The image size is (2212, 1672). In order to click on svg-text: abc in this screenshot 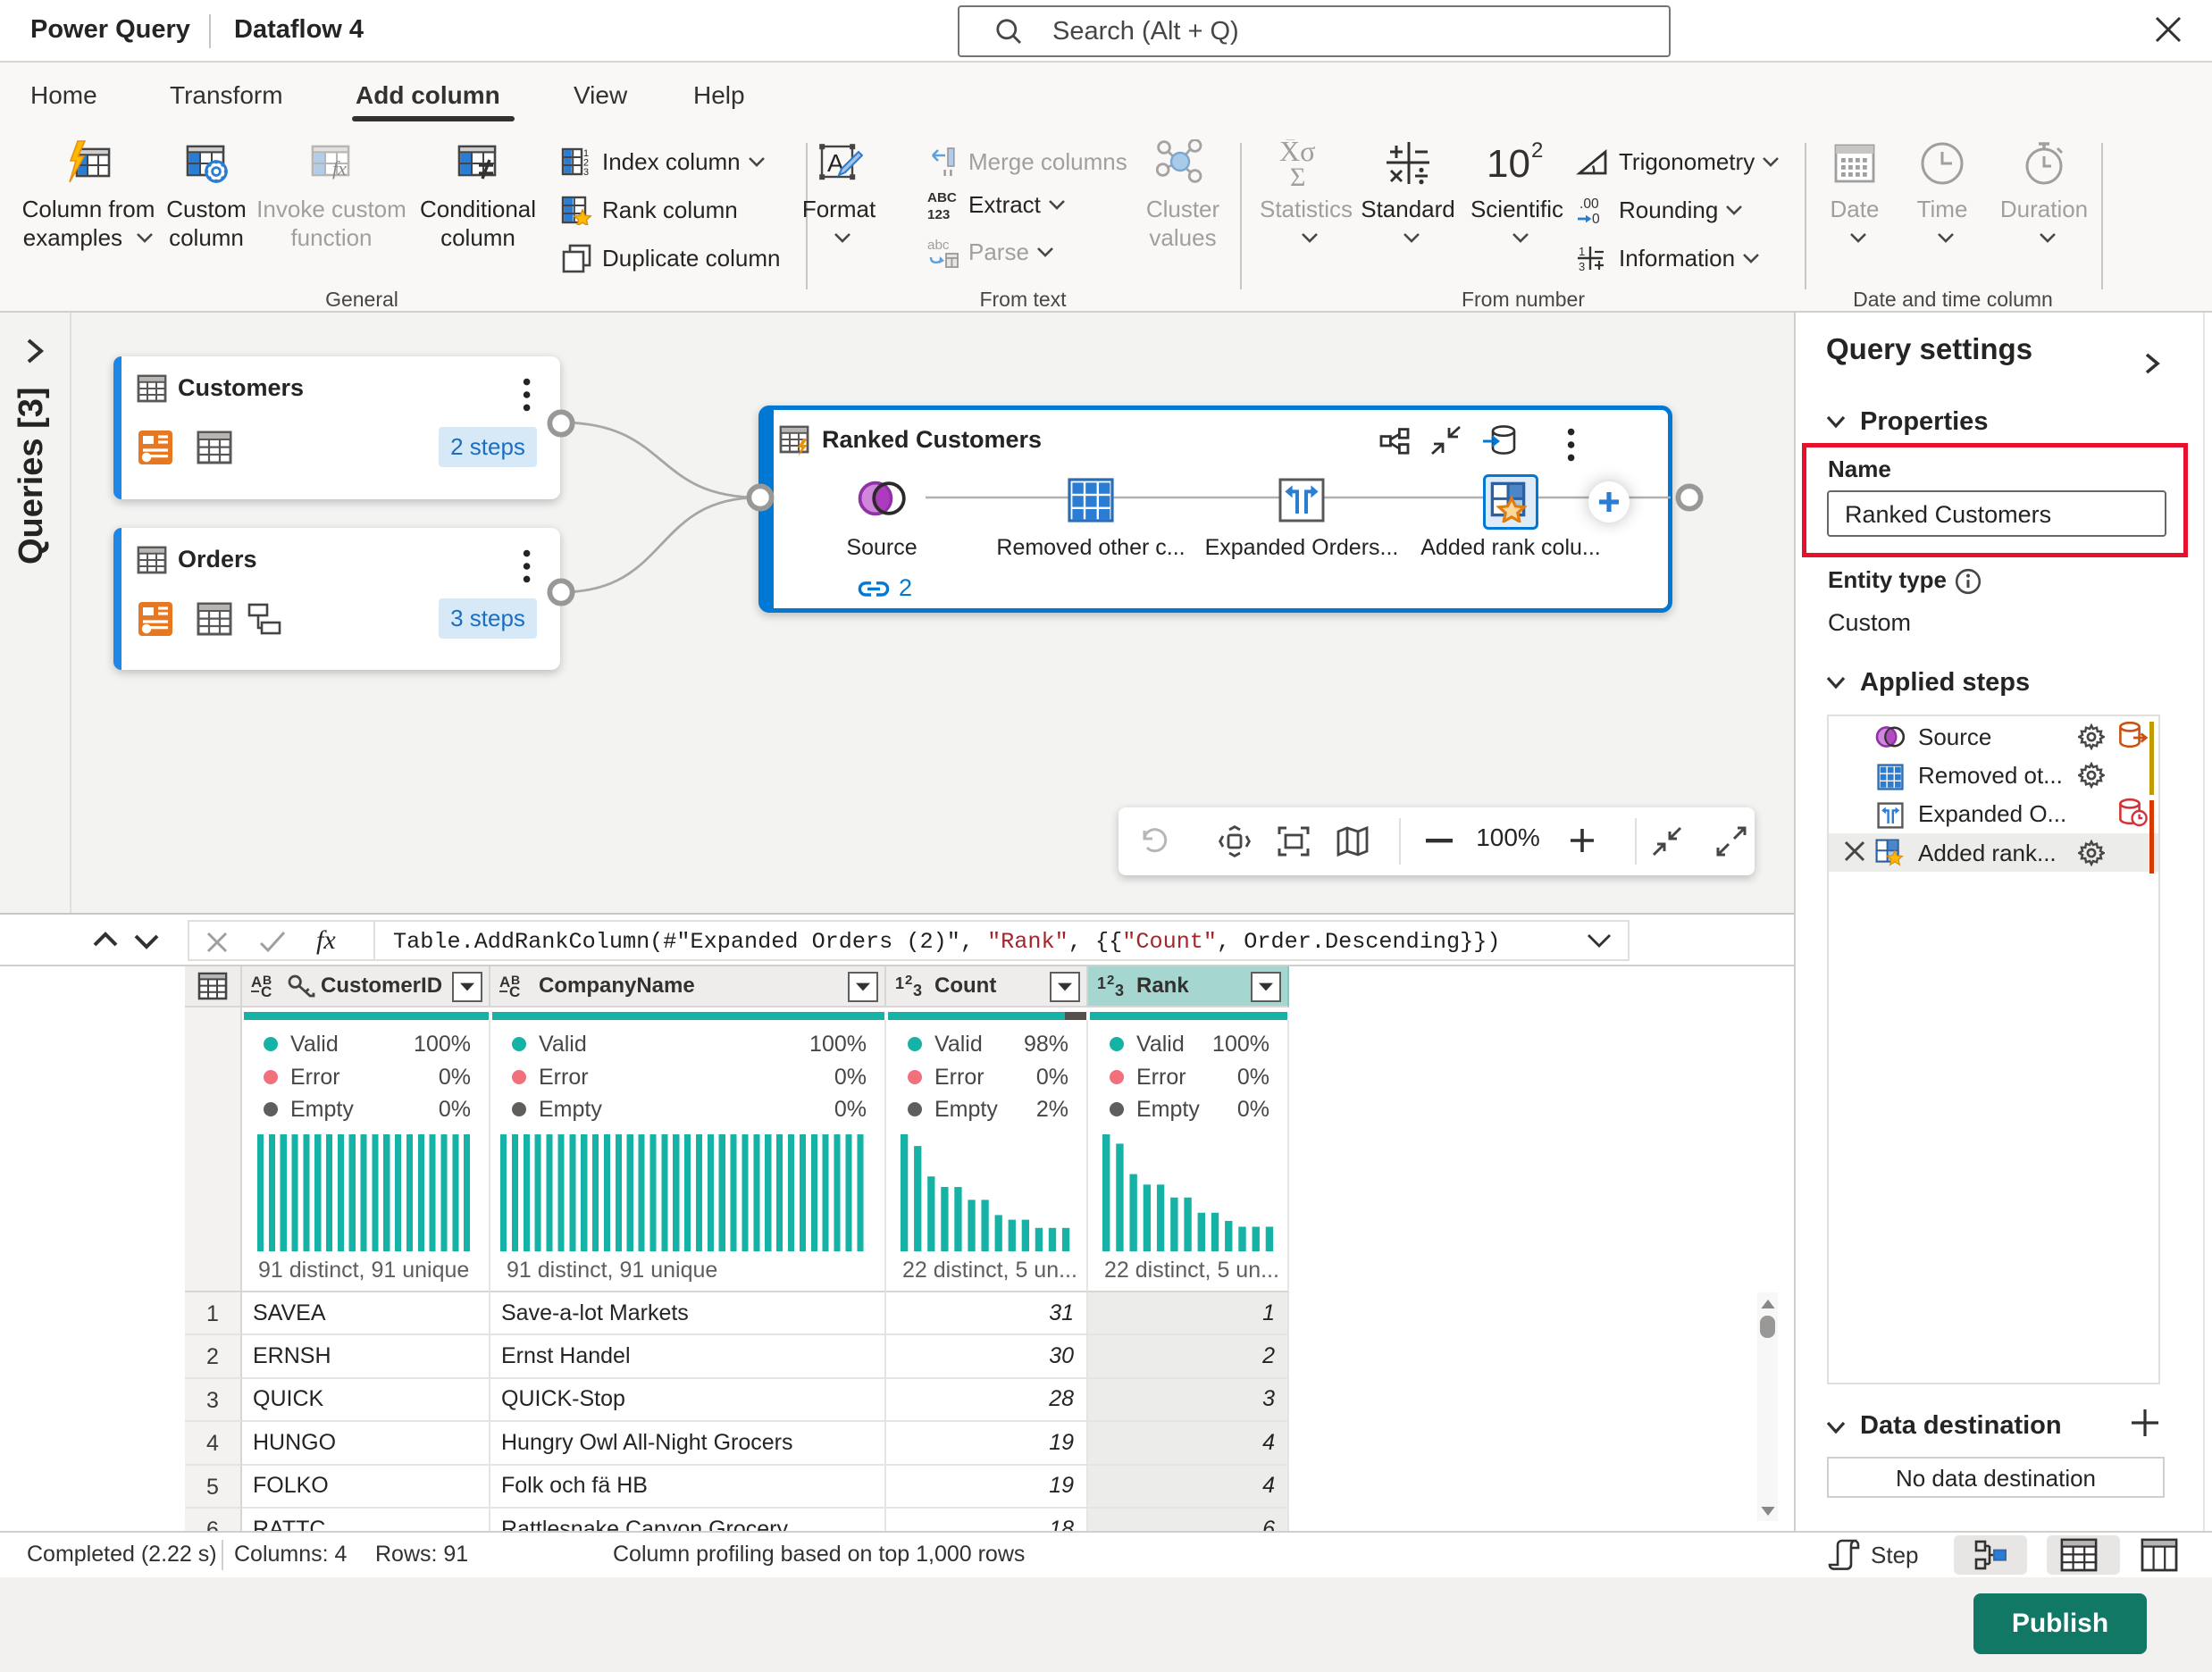, I will do `click(938, 245)`.